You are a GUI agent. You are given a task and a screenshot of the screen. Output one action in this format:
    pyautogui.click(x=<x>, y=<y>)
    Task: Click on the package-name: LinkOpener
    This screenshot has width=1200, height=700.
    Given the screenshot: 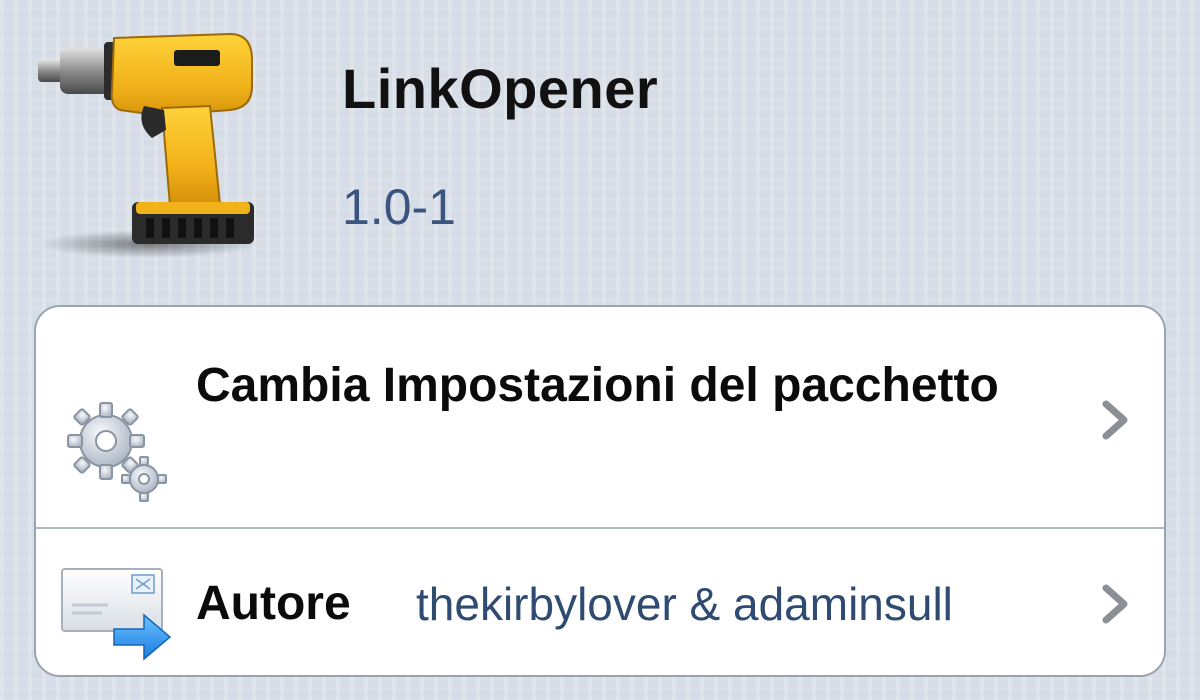 What is the action you would take?
    pyautogui.click(x=500, y=88)
    